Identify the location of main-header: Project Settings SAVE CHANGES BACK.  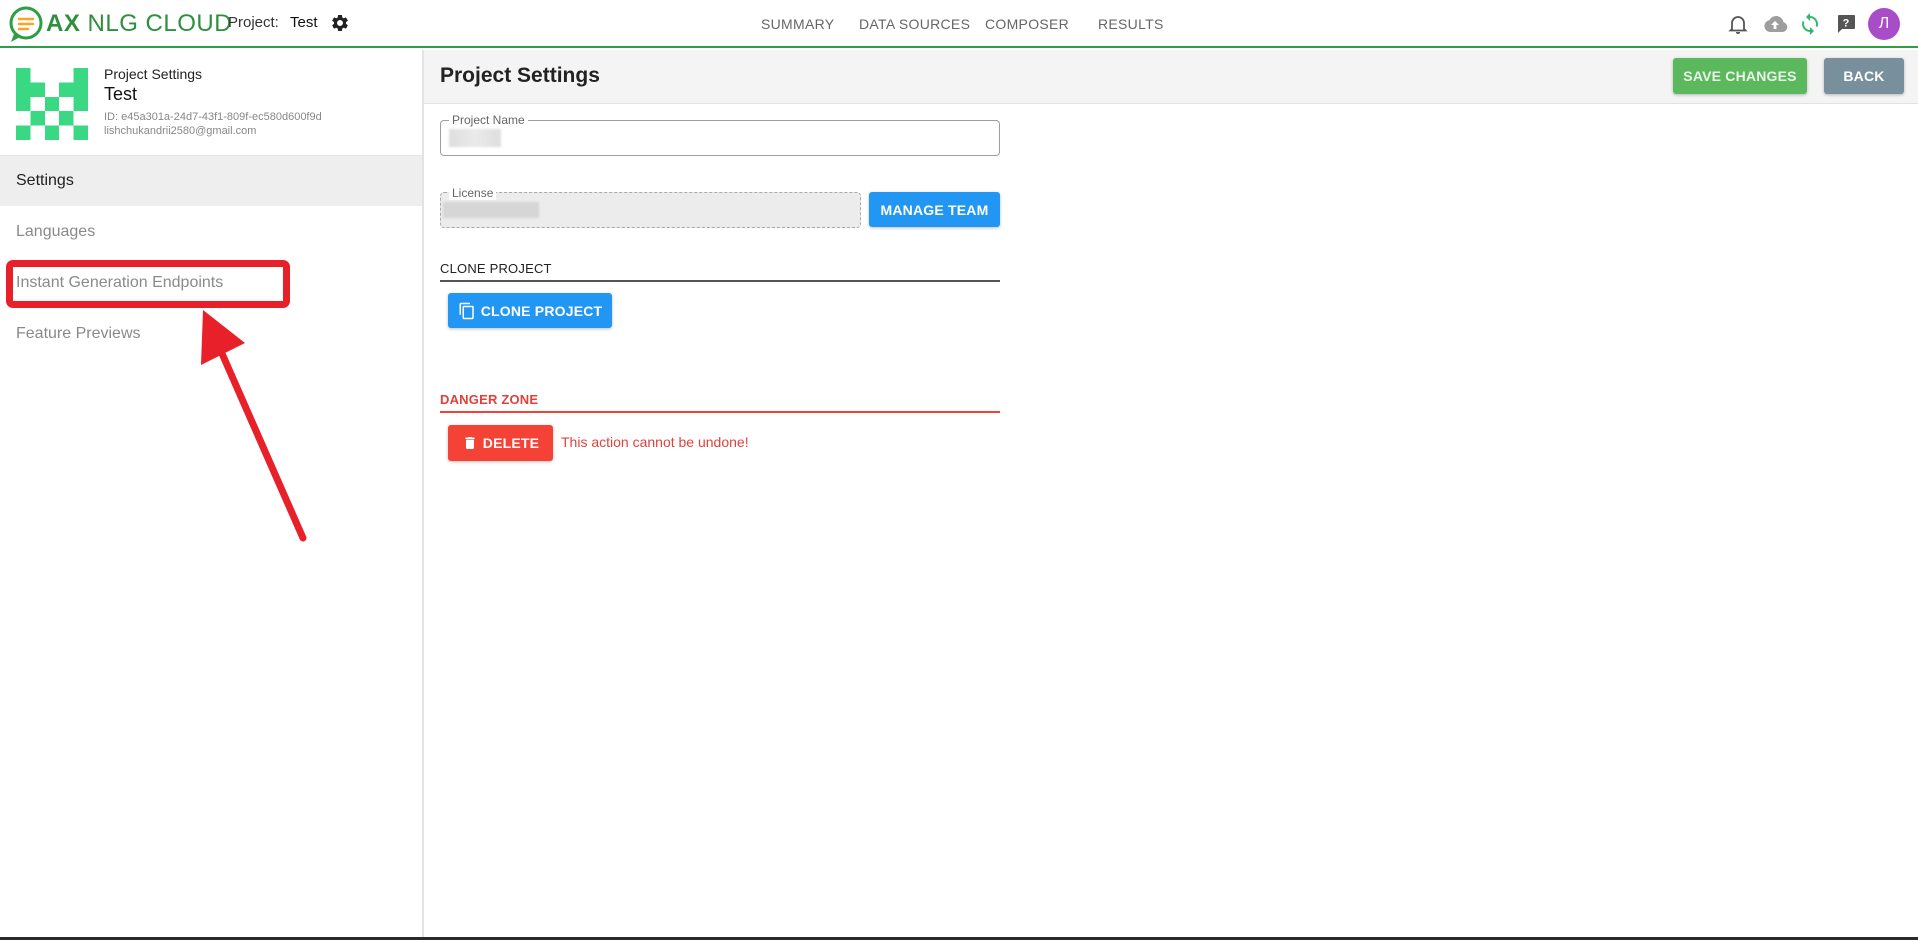
(1171, 77).